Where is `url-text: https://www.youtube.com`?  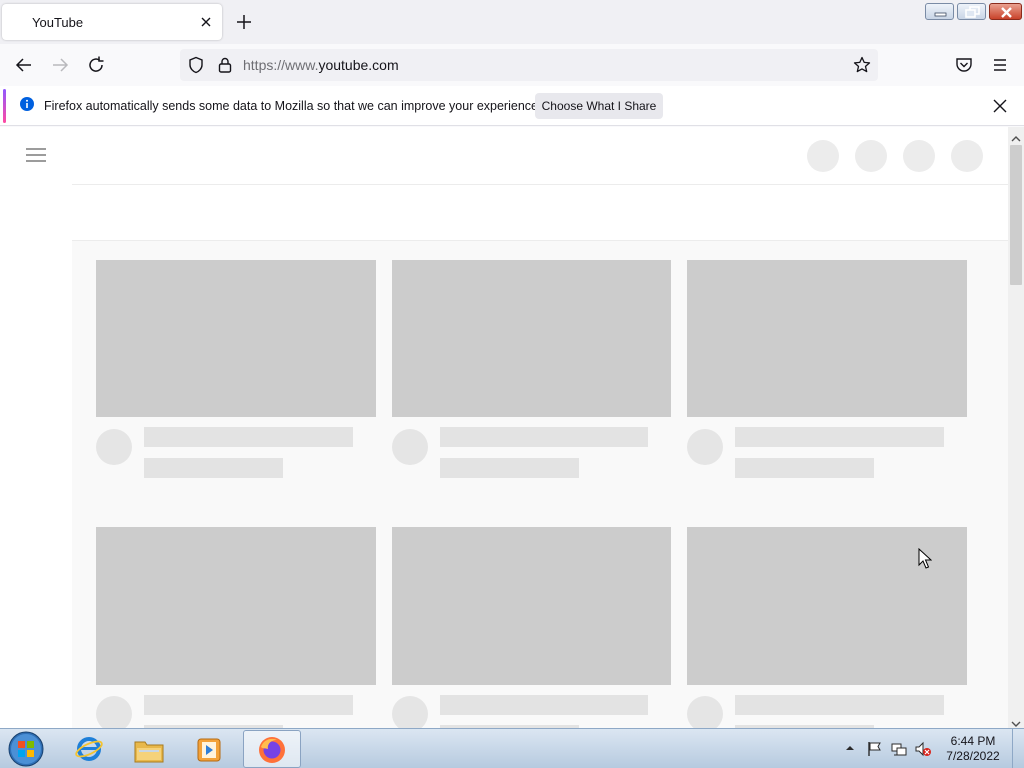
url-text: https://www.youtube.com is located at coordinates (321, 65).